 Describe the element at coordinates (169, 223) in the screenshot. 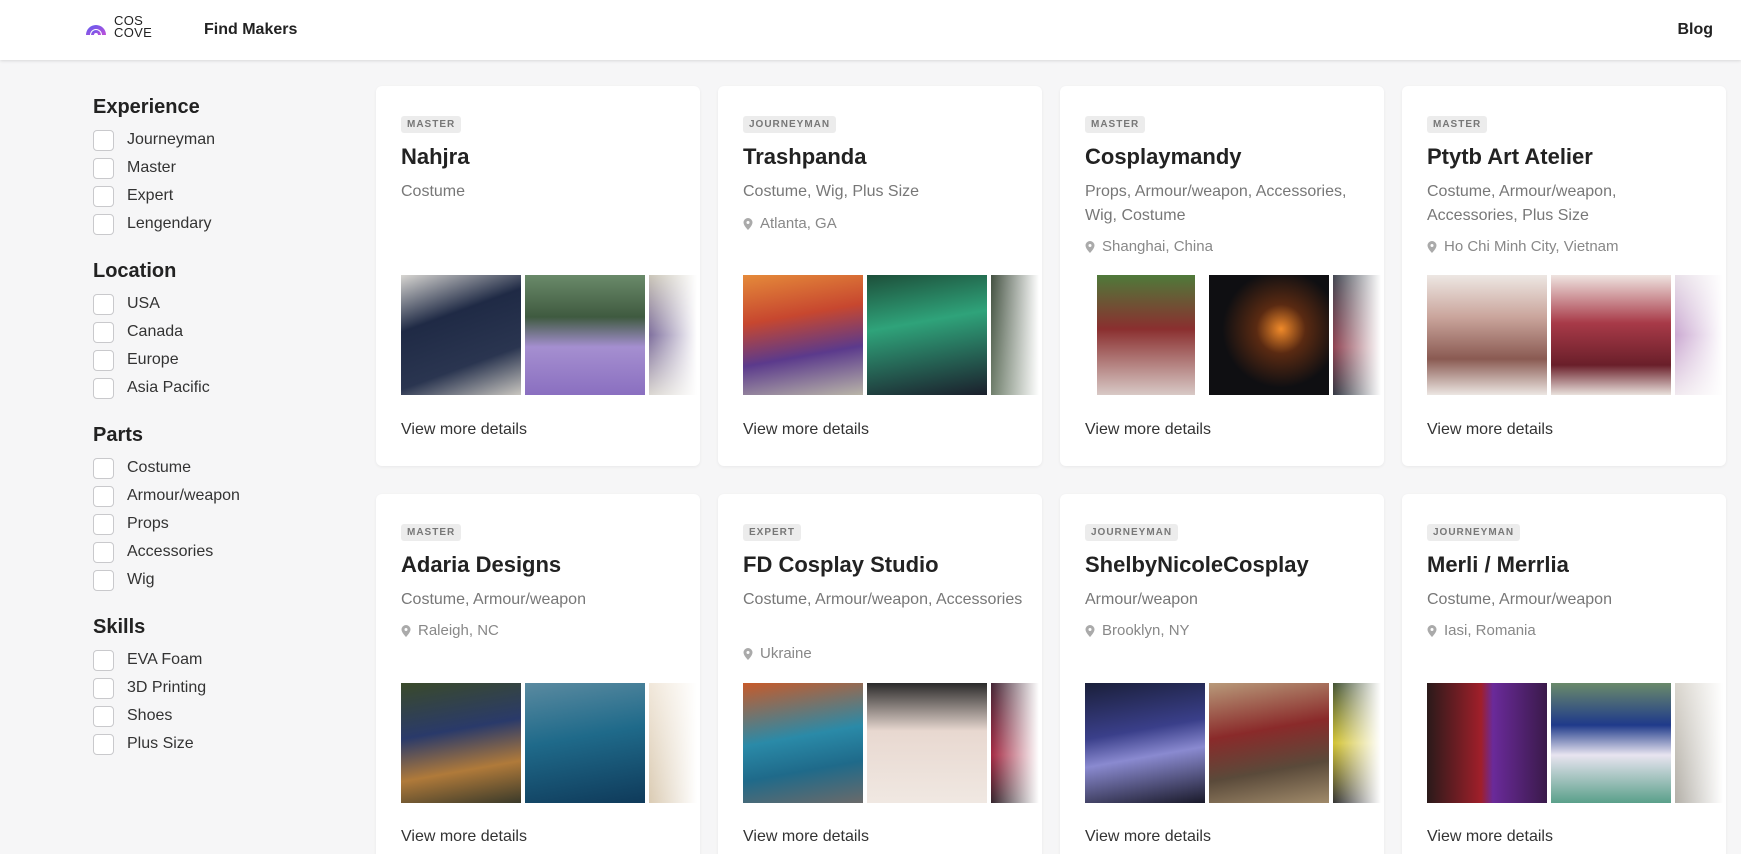

I see `option-label: Lengendary` at that location.